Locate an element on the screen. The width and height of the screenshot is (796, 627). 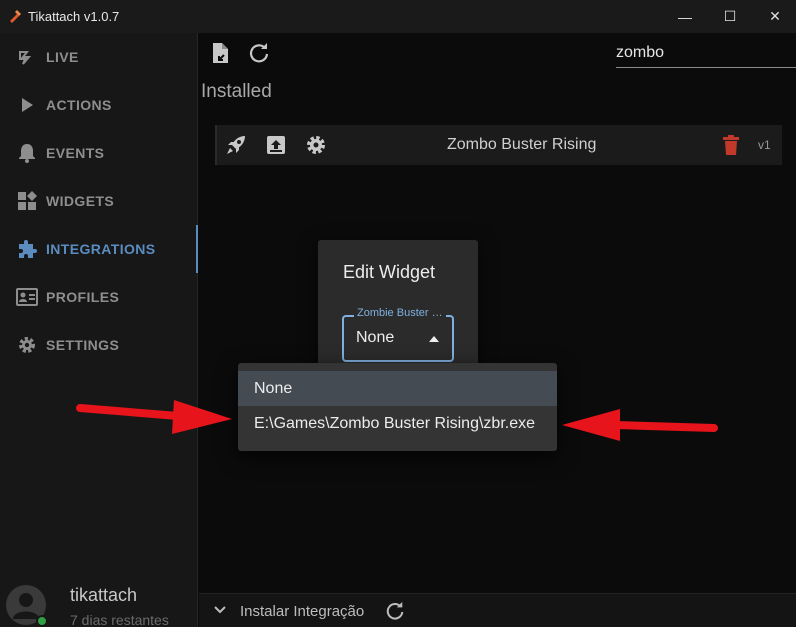
title-bar: Tikattach v1.0.7 — ☐ ✕ is located at coordinates (398, 16).